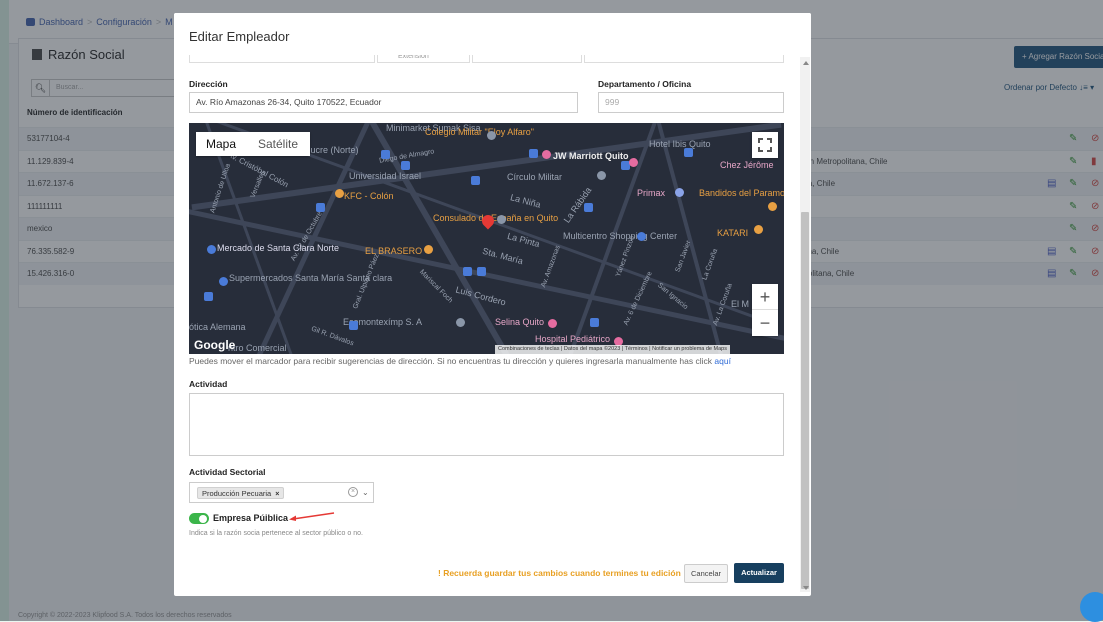 The image size is (1103, 622). I want to click on map-label: Universidad Israel, so click(385, 176).